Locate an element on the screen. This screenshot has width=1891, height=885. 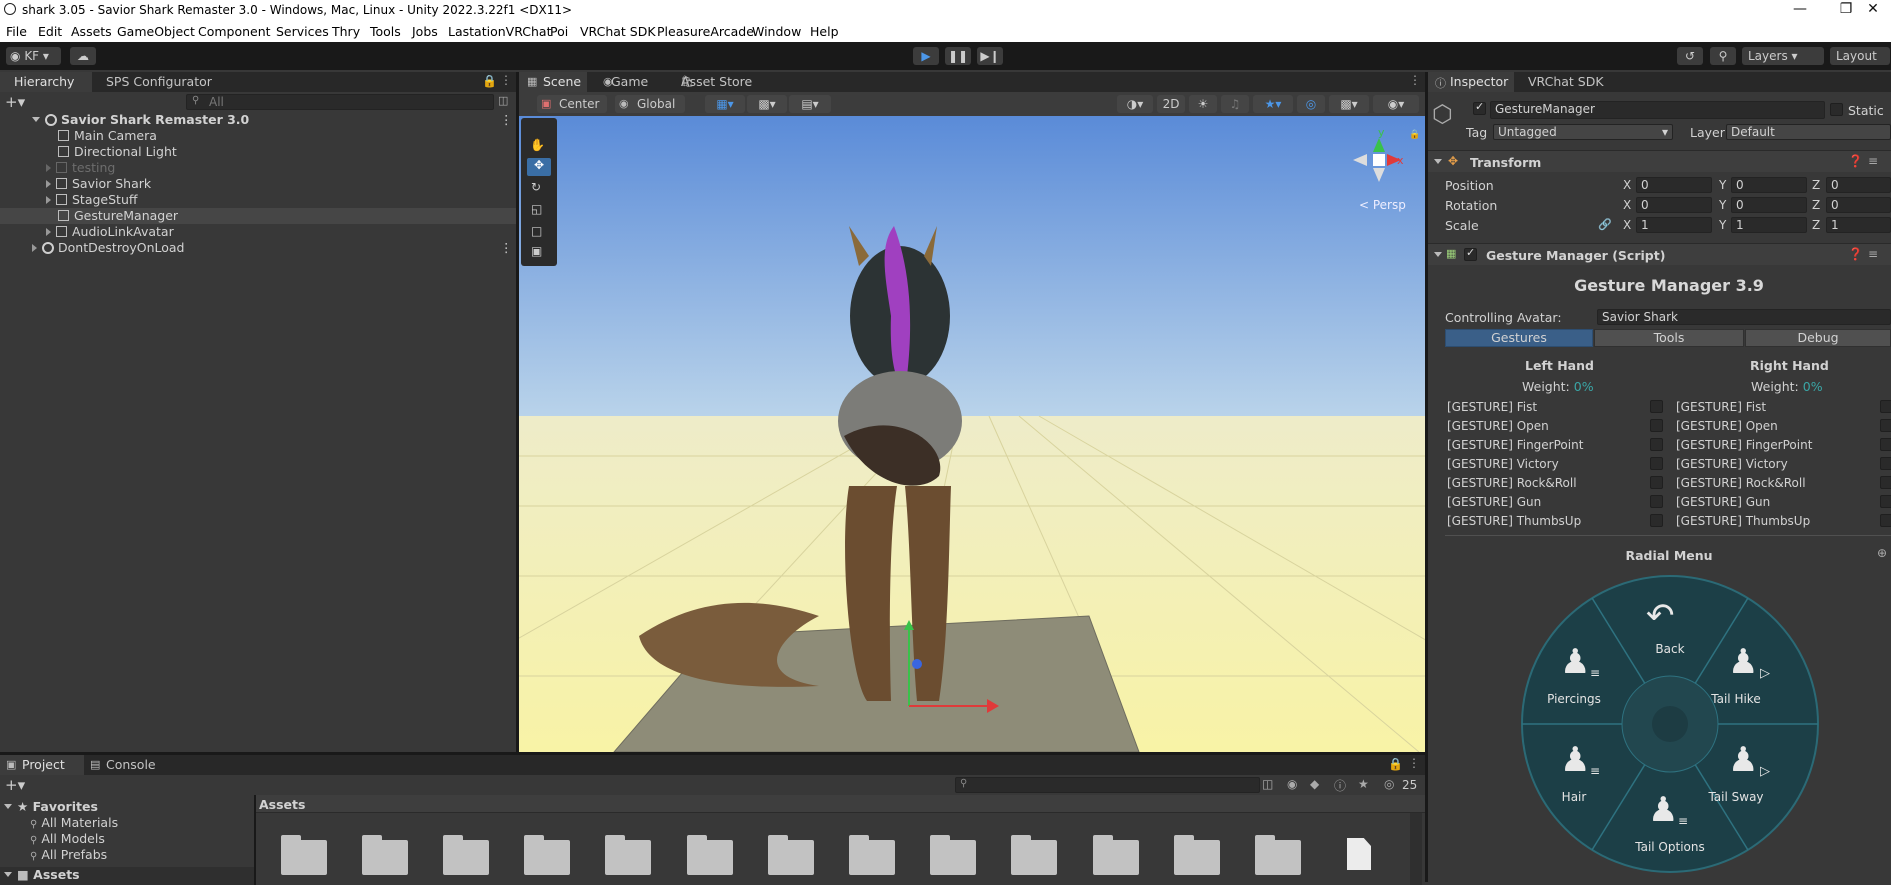
hair-person-icon: ♟ is located at coordinates (1575, 760).